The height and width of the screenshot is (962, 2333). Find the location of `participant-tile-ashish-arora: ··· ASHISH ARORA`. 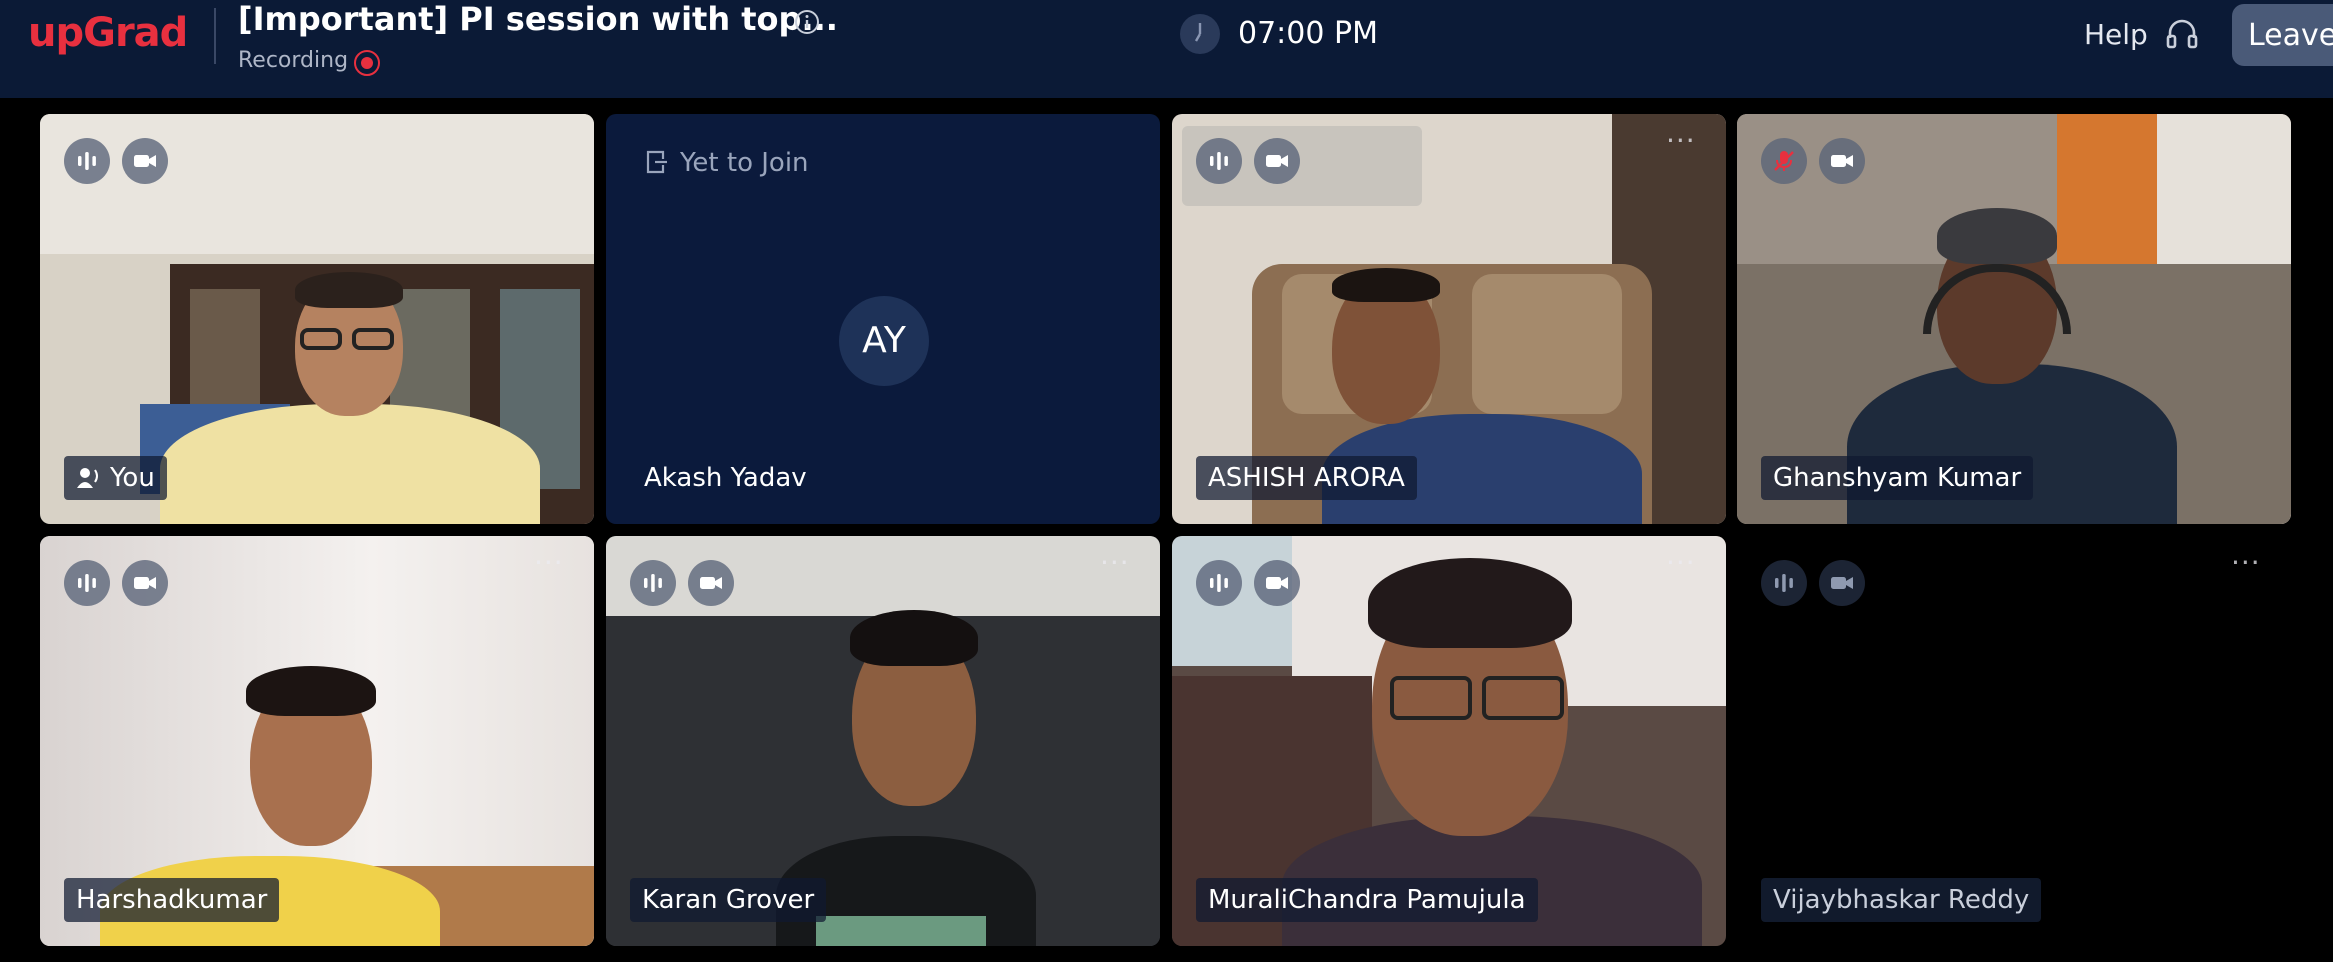

participant-tile-ashish-arora: ··· ASHISH ARORA is located at coordinates (1449, 319).